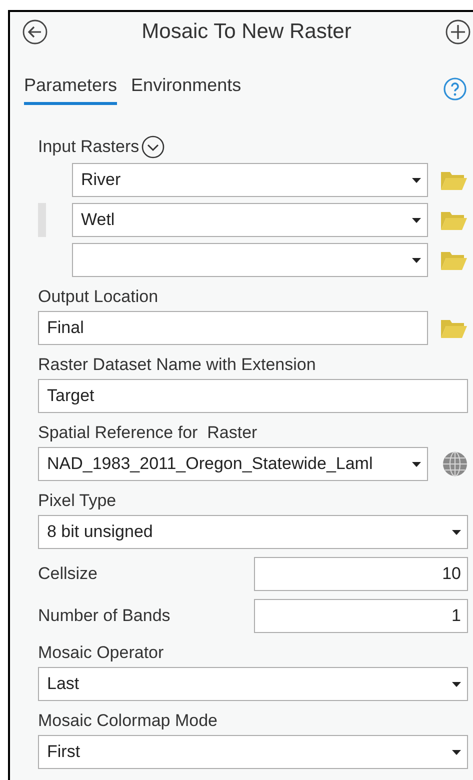 The height and width of the screenshot is (780, 473). Describe the element at coordinates (253, 532) in the screenshot. I see `dropdown-field: 8 bit unsigned` at that location.